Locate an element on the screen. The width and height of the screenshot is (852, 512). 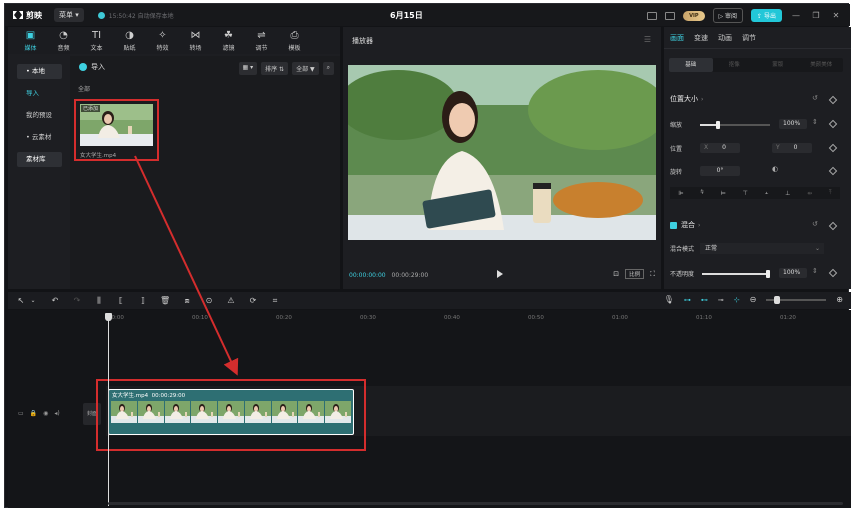
project-title: 6月15日 is located at coordinates (406, 15).